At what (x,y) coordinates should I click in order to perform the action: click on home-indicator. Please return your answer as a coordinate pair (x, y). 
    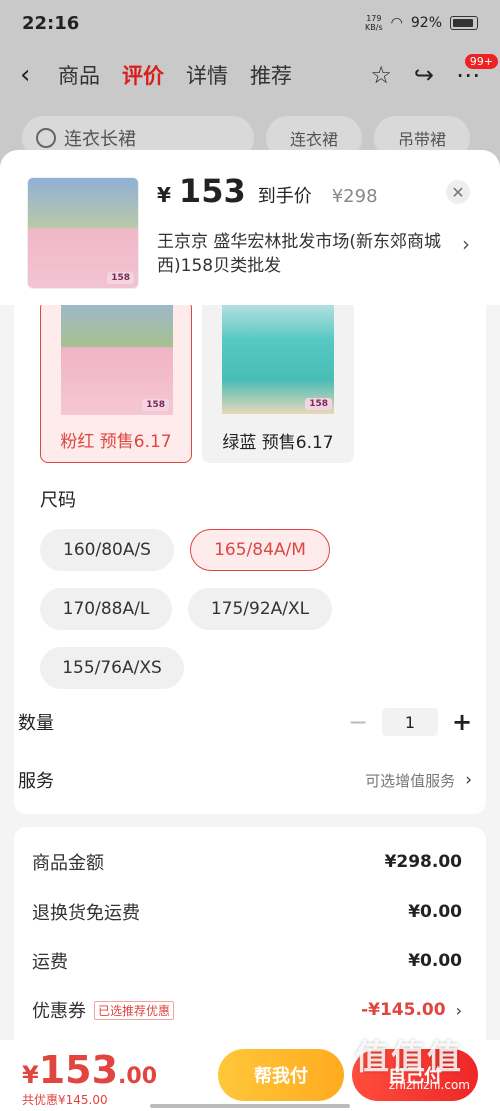
    Looking at the image, I should click on (250, 1106).